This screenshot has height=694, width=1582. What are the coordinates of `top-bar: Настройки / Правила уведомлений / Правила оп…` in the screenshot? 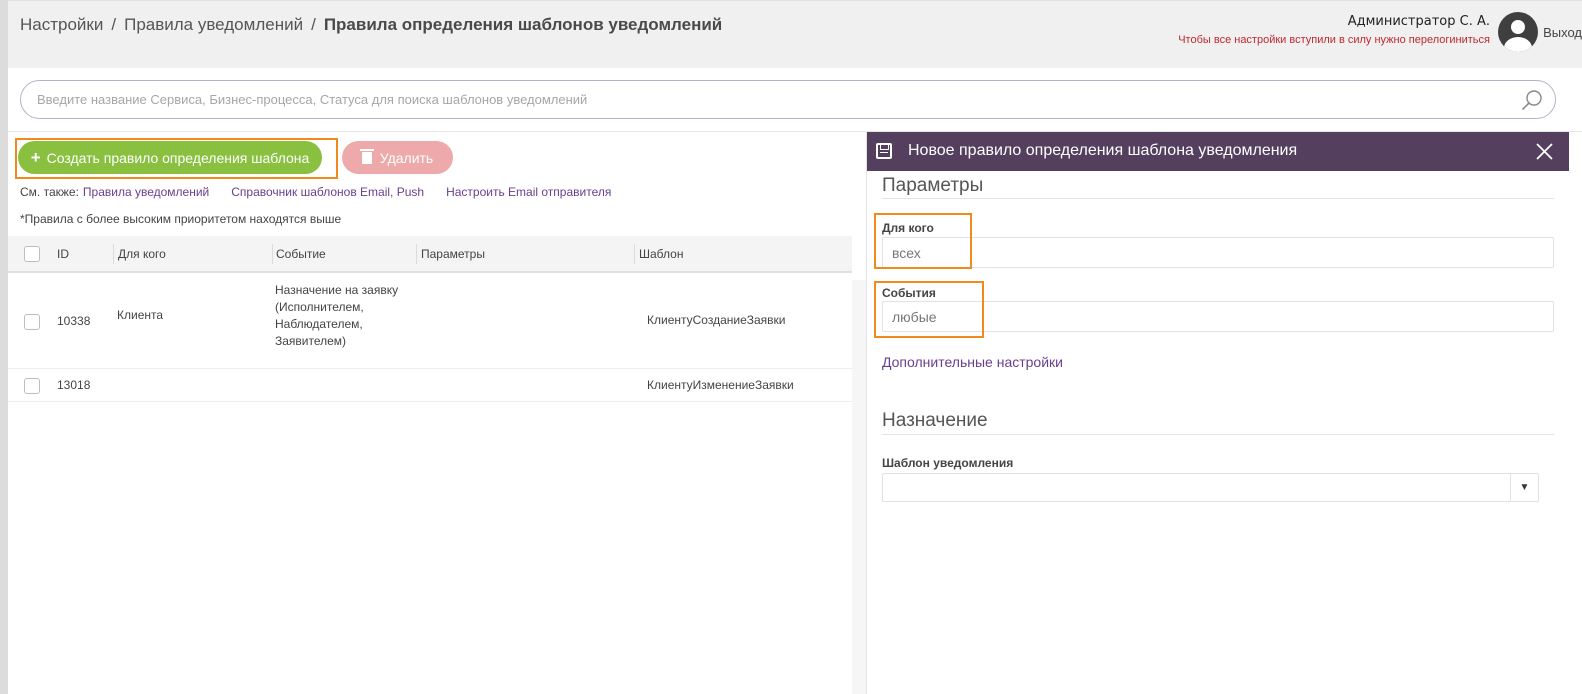 It's located at (795, 34).